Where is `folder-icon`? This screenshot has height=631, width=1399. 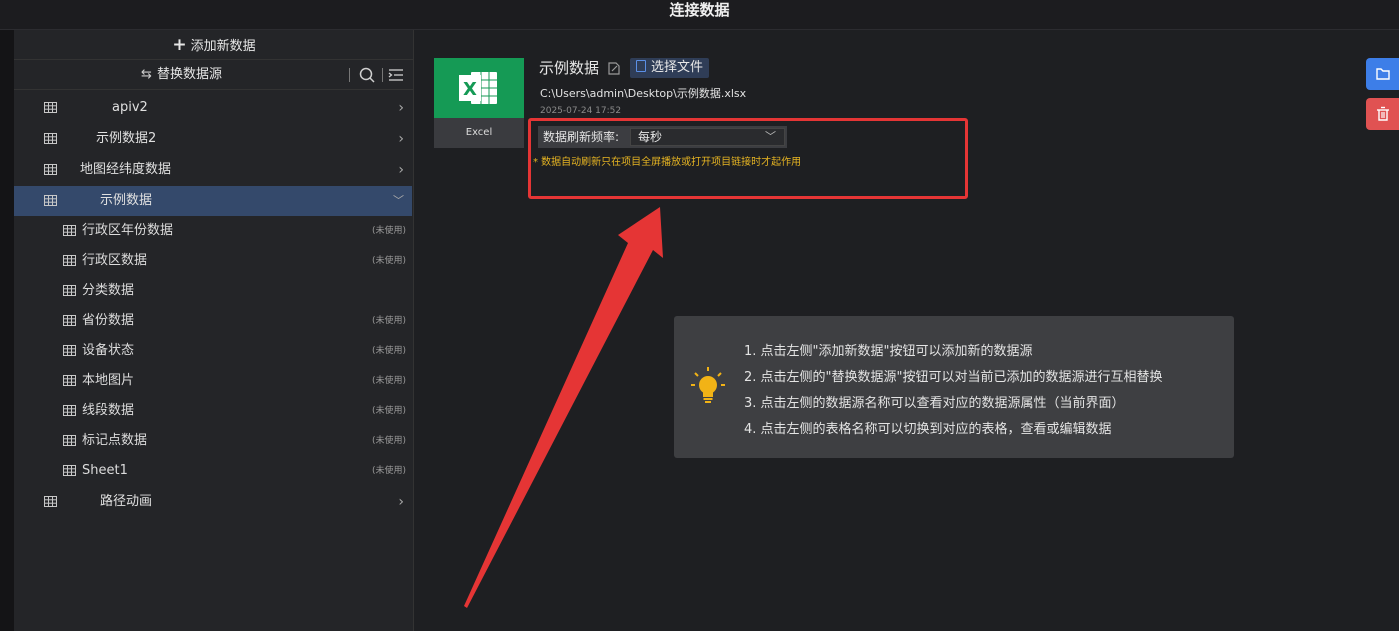
folder-icon is located at coordinates (1383, 74).